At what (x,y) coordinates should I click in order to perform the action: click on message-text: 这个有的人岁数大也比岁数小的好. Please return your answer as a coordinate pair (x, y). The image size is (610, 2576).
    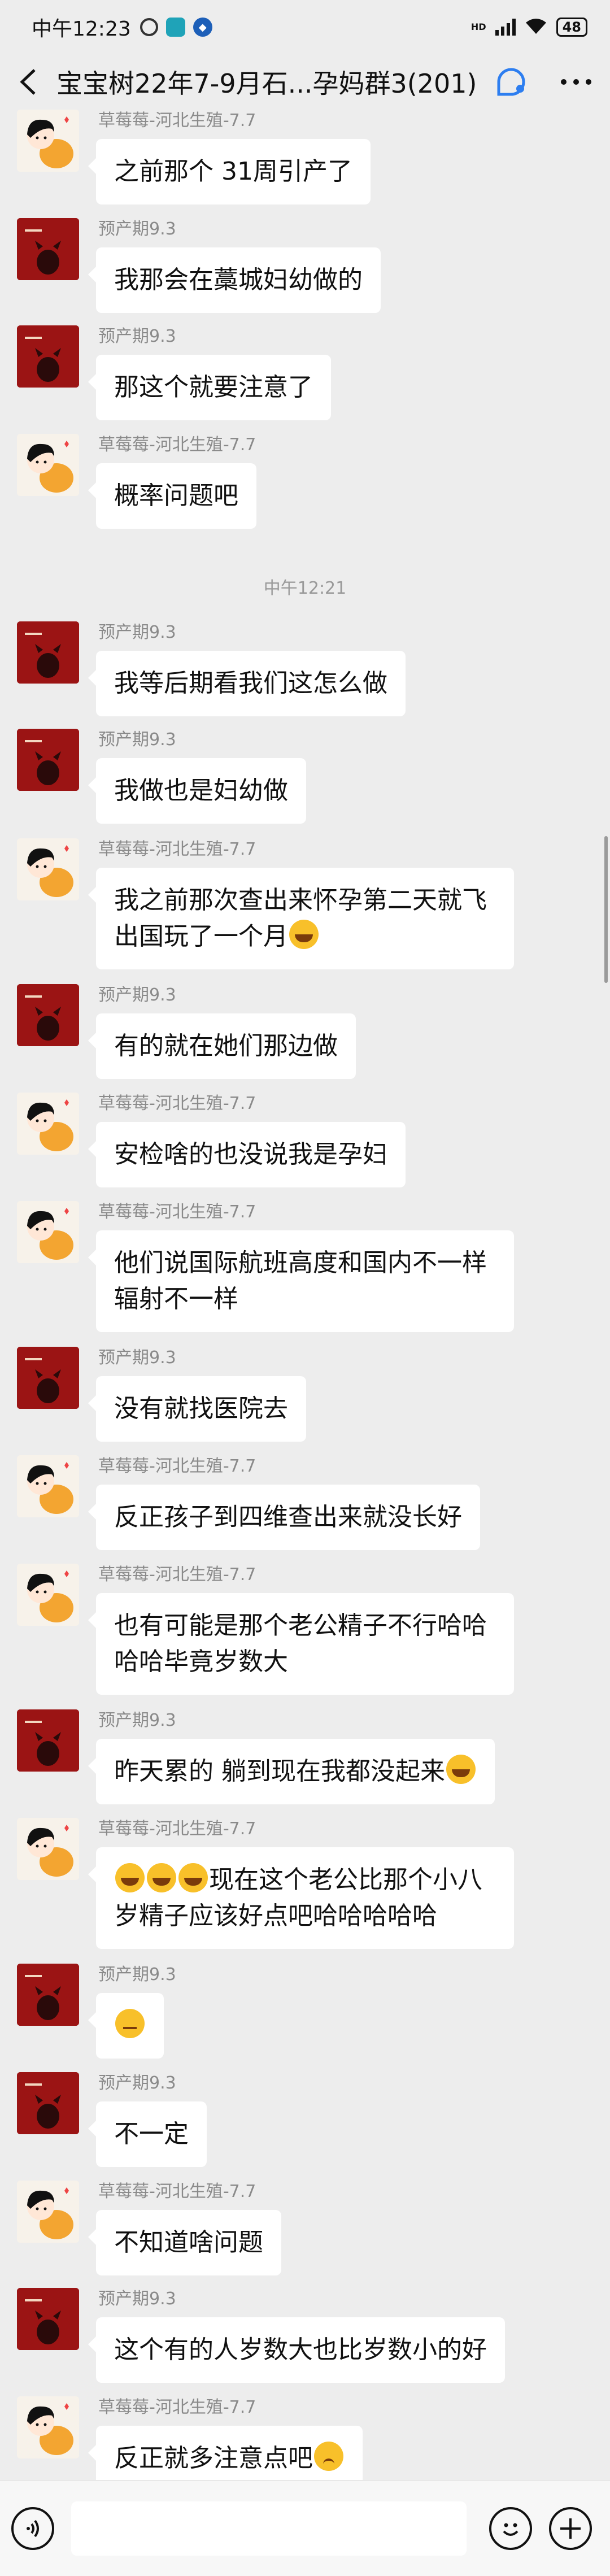
    Looking at the image, I should click on (300, 2349).